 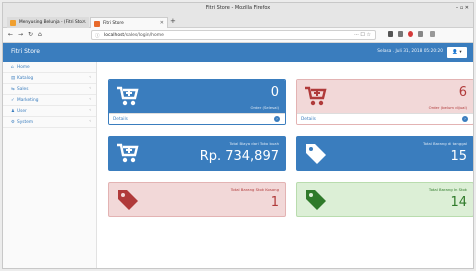 I want to click on total-cost-panel: Total Biaya dari Toko buah Rp. 734,897, so click(x=197, y=153).